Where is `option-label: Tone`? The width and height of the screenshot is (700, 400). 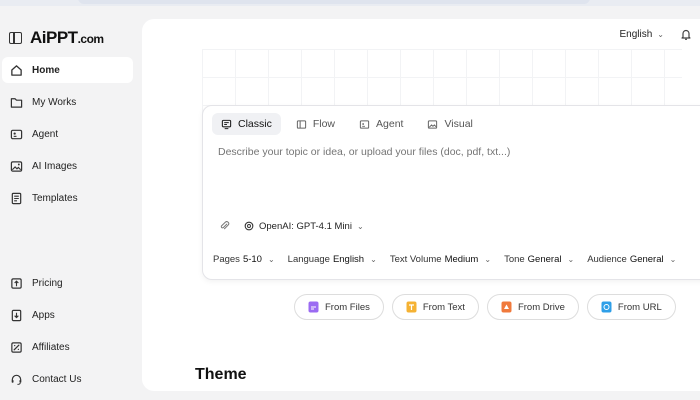 option-label: Tone is located at coordinates (514, 259).